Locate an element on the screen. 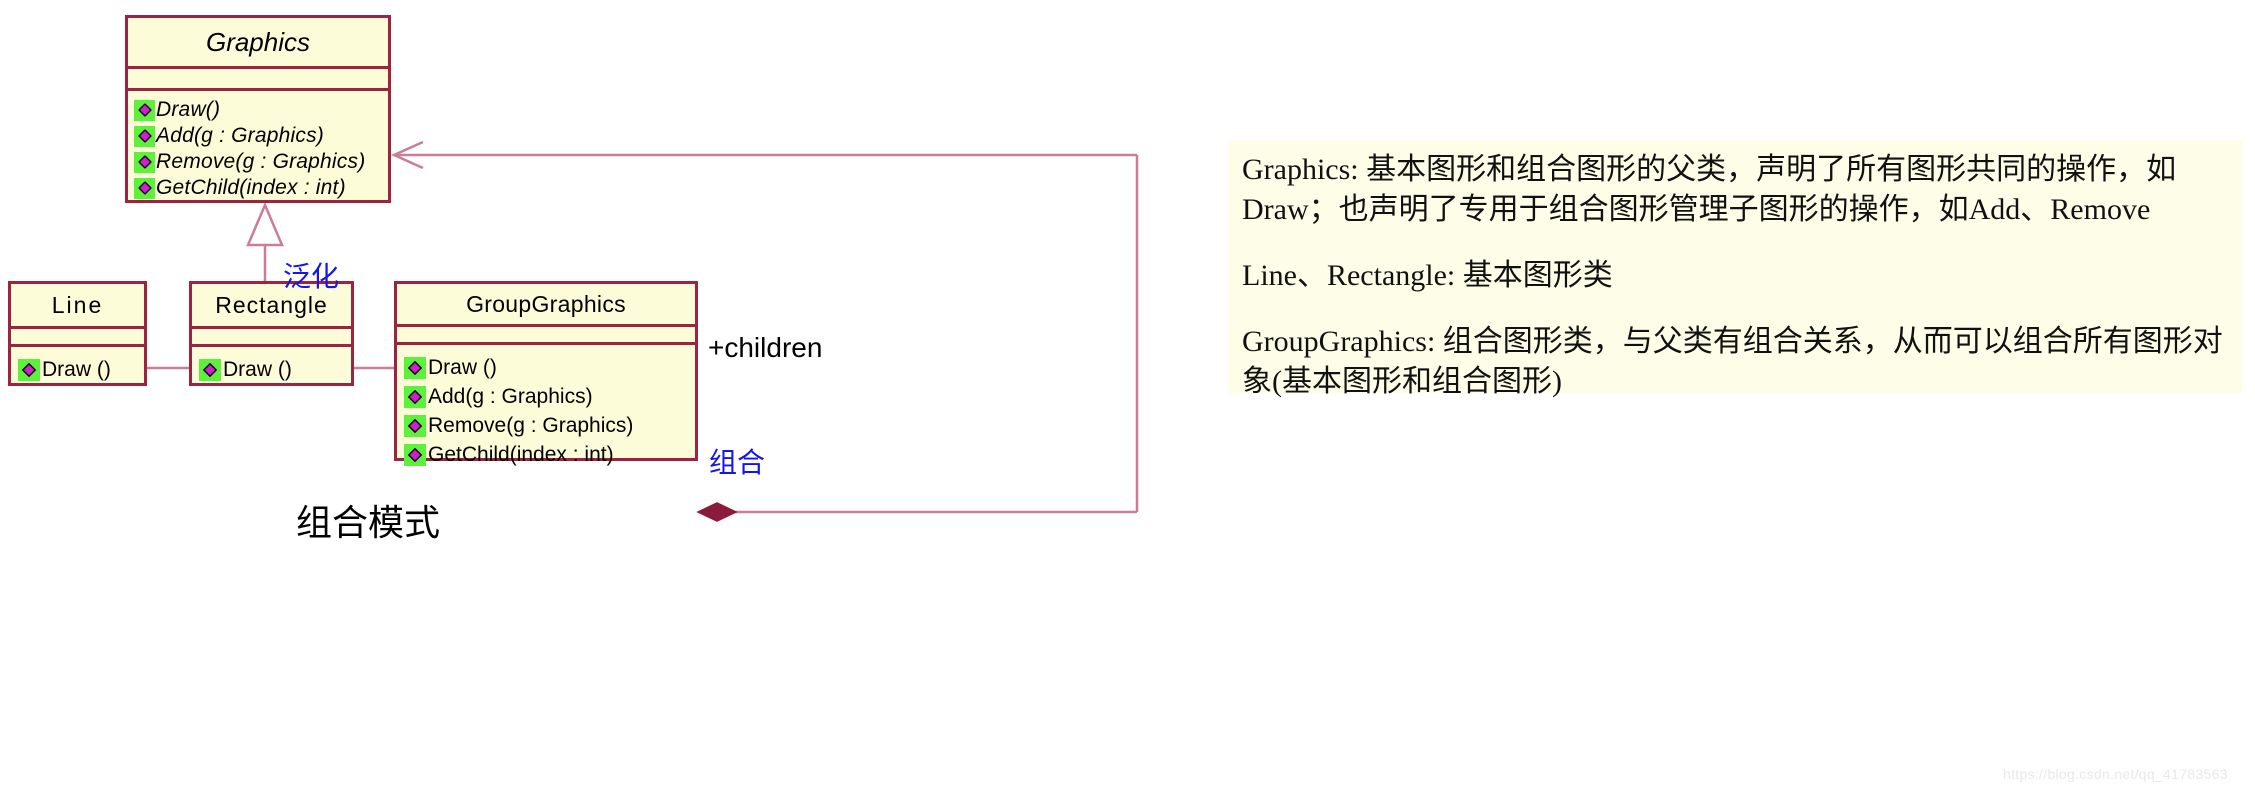 The image size is (2255, 797). class-attributes-line is located at coordinates (77, 335).